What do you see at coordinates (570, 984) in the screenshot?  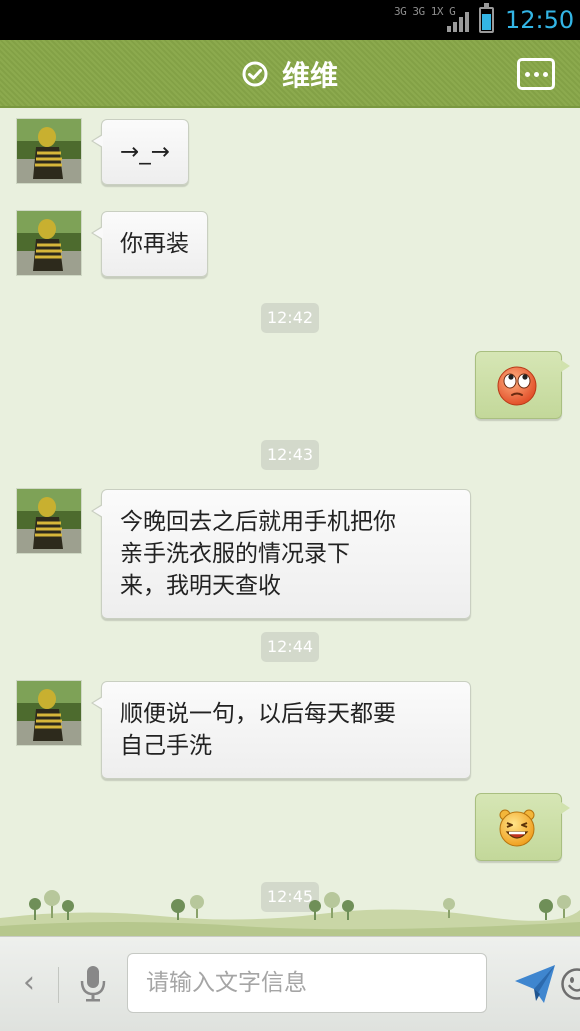 I see `smiley-icon` at bounding box center [570, 984].